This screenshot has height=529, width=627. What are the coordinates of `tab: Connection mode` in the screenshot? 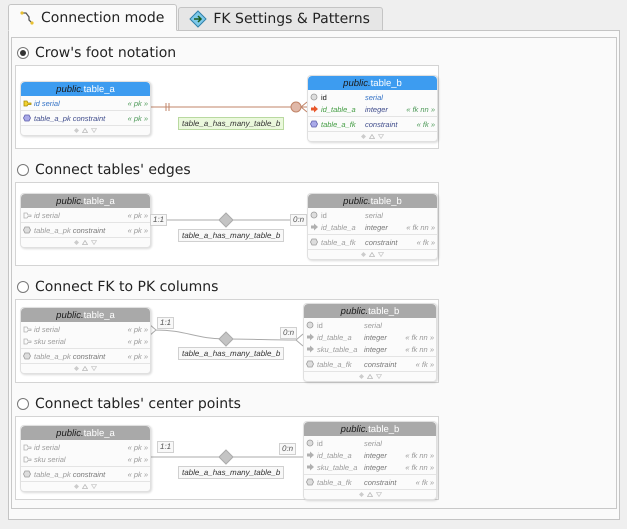 It's located at (93, 17).